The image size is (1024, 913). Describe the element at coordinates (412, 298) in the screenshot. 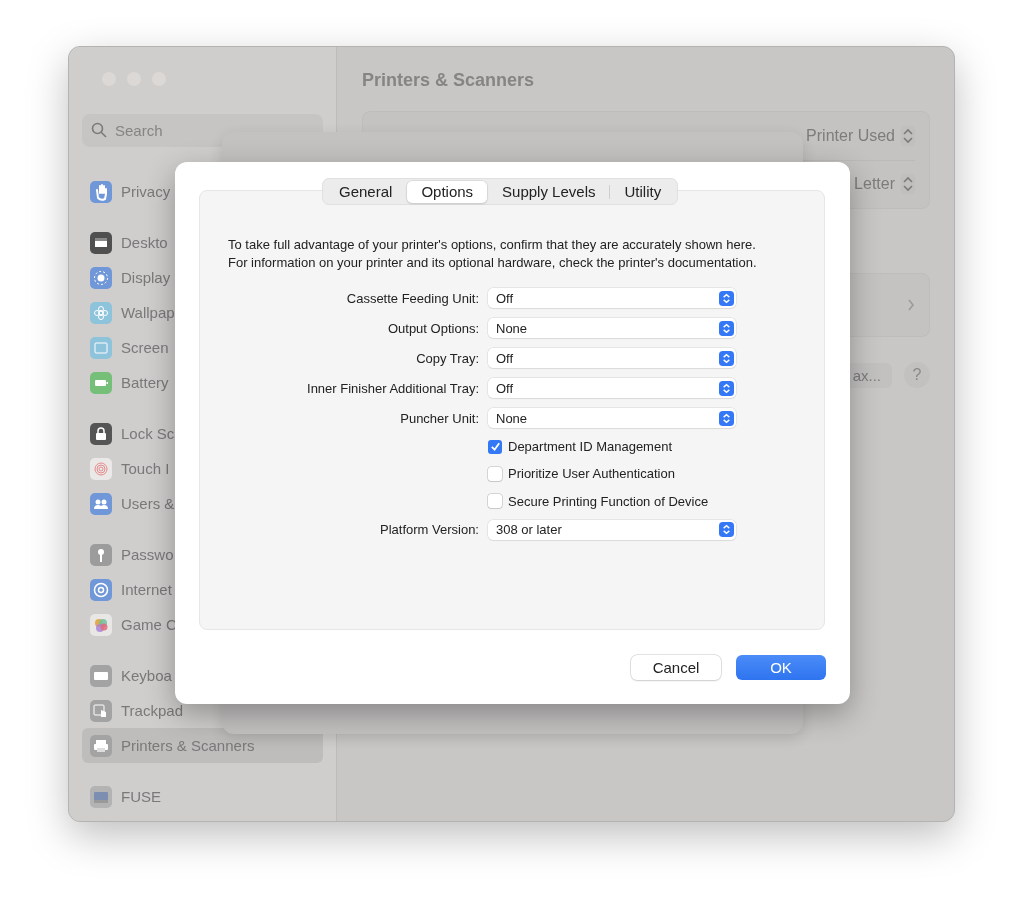

I see `field-label: Cassette Feeding Unit:` at that location.